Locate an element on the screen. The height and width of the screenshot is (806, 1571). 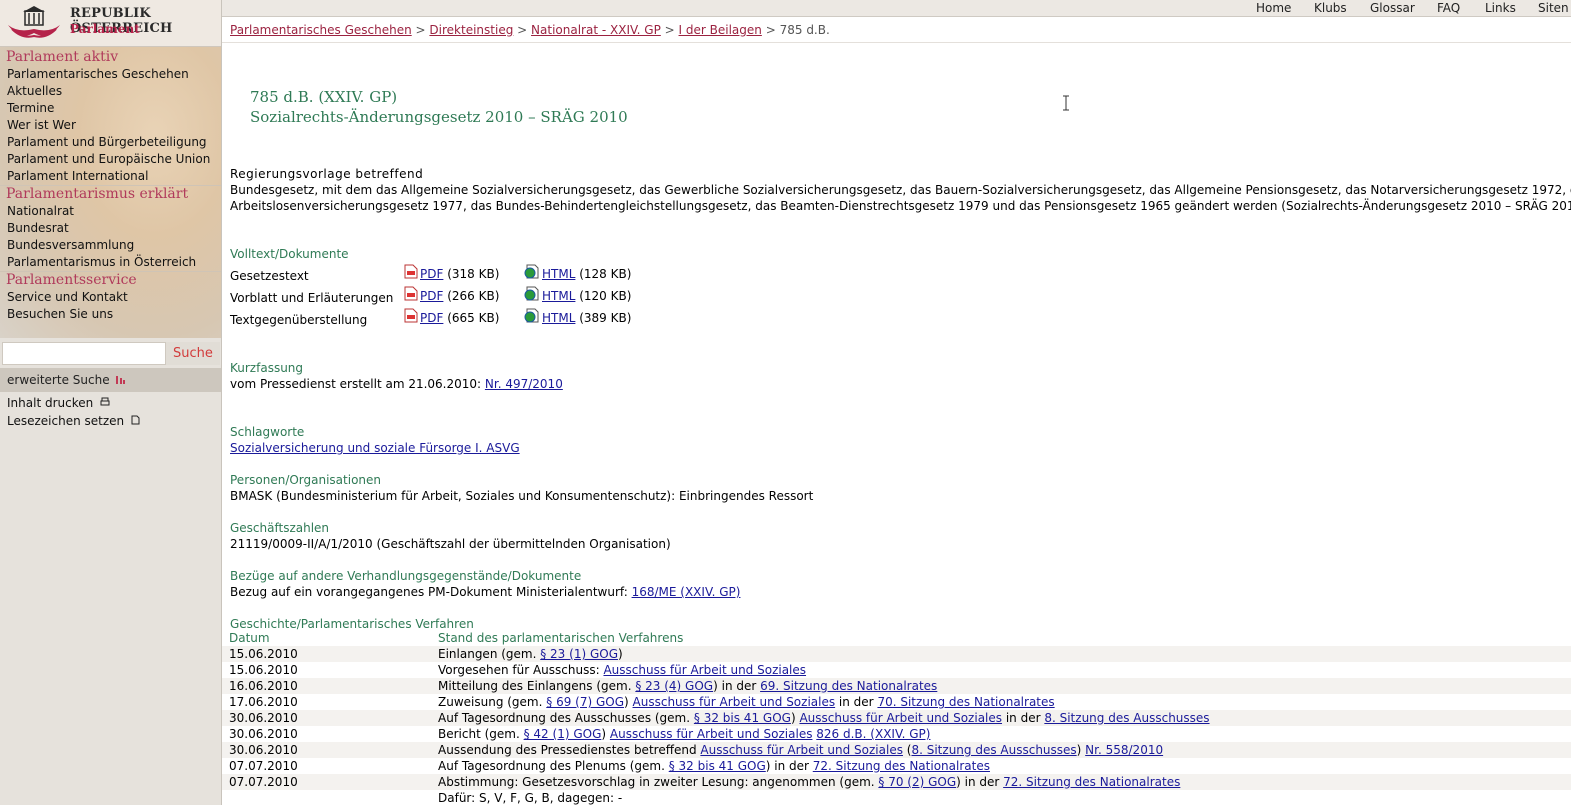
html-document-icon is located at coordinates (531, 315).